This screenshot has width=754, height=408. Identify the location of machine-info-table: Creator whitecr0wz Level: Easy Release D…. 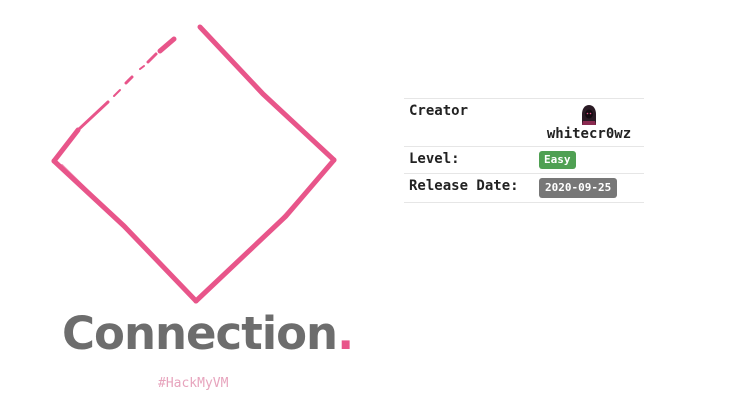
(524, 150).